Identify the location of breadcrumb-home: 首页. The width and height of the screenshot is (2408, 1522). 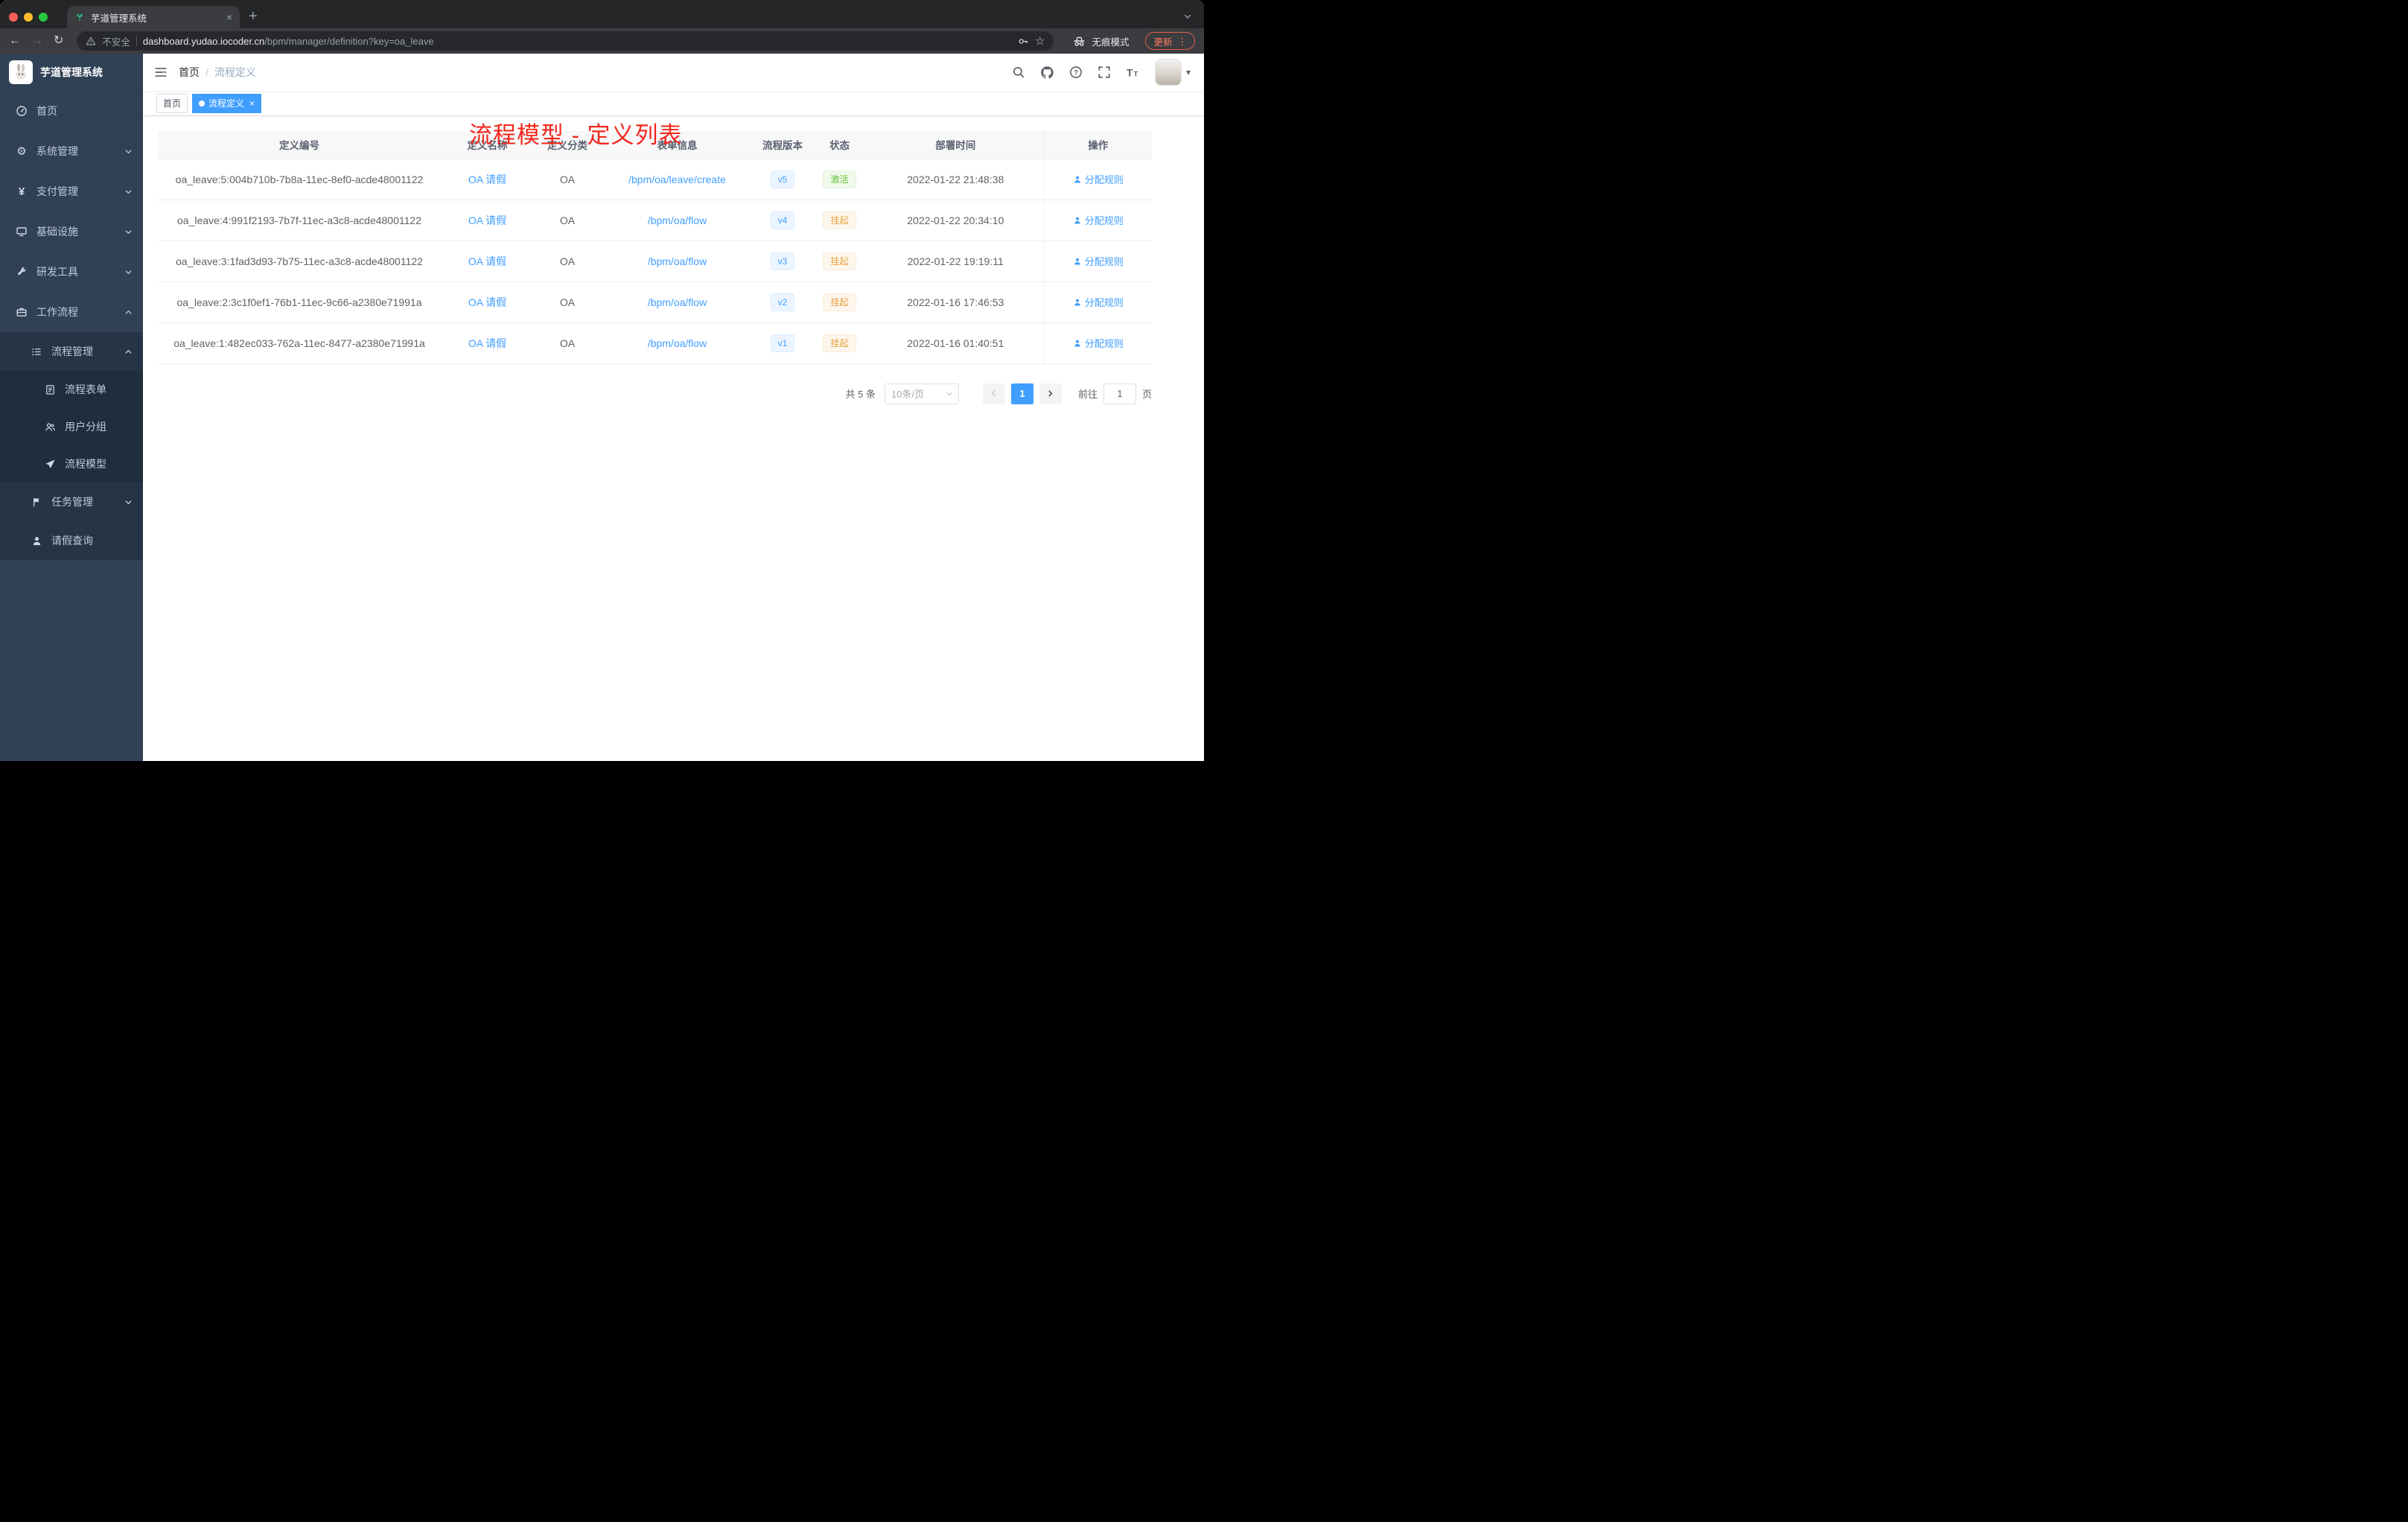
(189, 72).